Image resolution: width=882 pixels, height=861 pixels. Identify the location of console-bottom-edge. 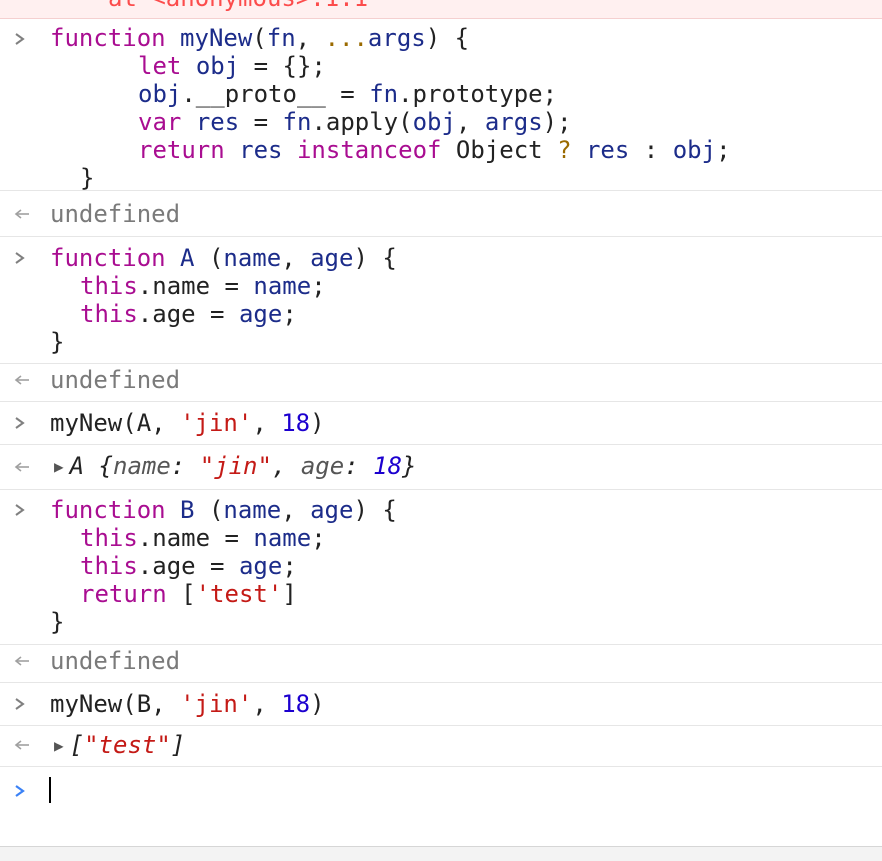
(441, 853).